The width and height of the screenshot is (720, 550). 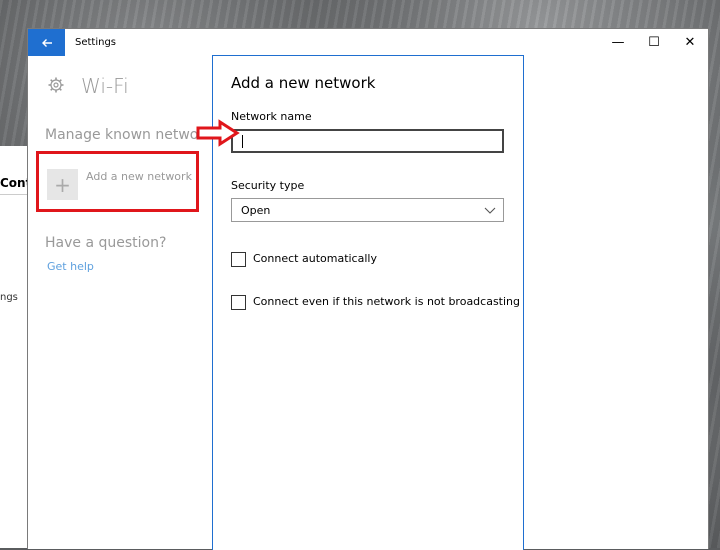 What do you see at coordinates (117, 181) in the screenshot?
I see `annotation-highlight-box` at bounding box center [117, 181].